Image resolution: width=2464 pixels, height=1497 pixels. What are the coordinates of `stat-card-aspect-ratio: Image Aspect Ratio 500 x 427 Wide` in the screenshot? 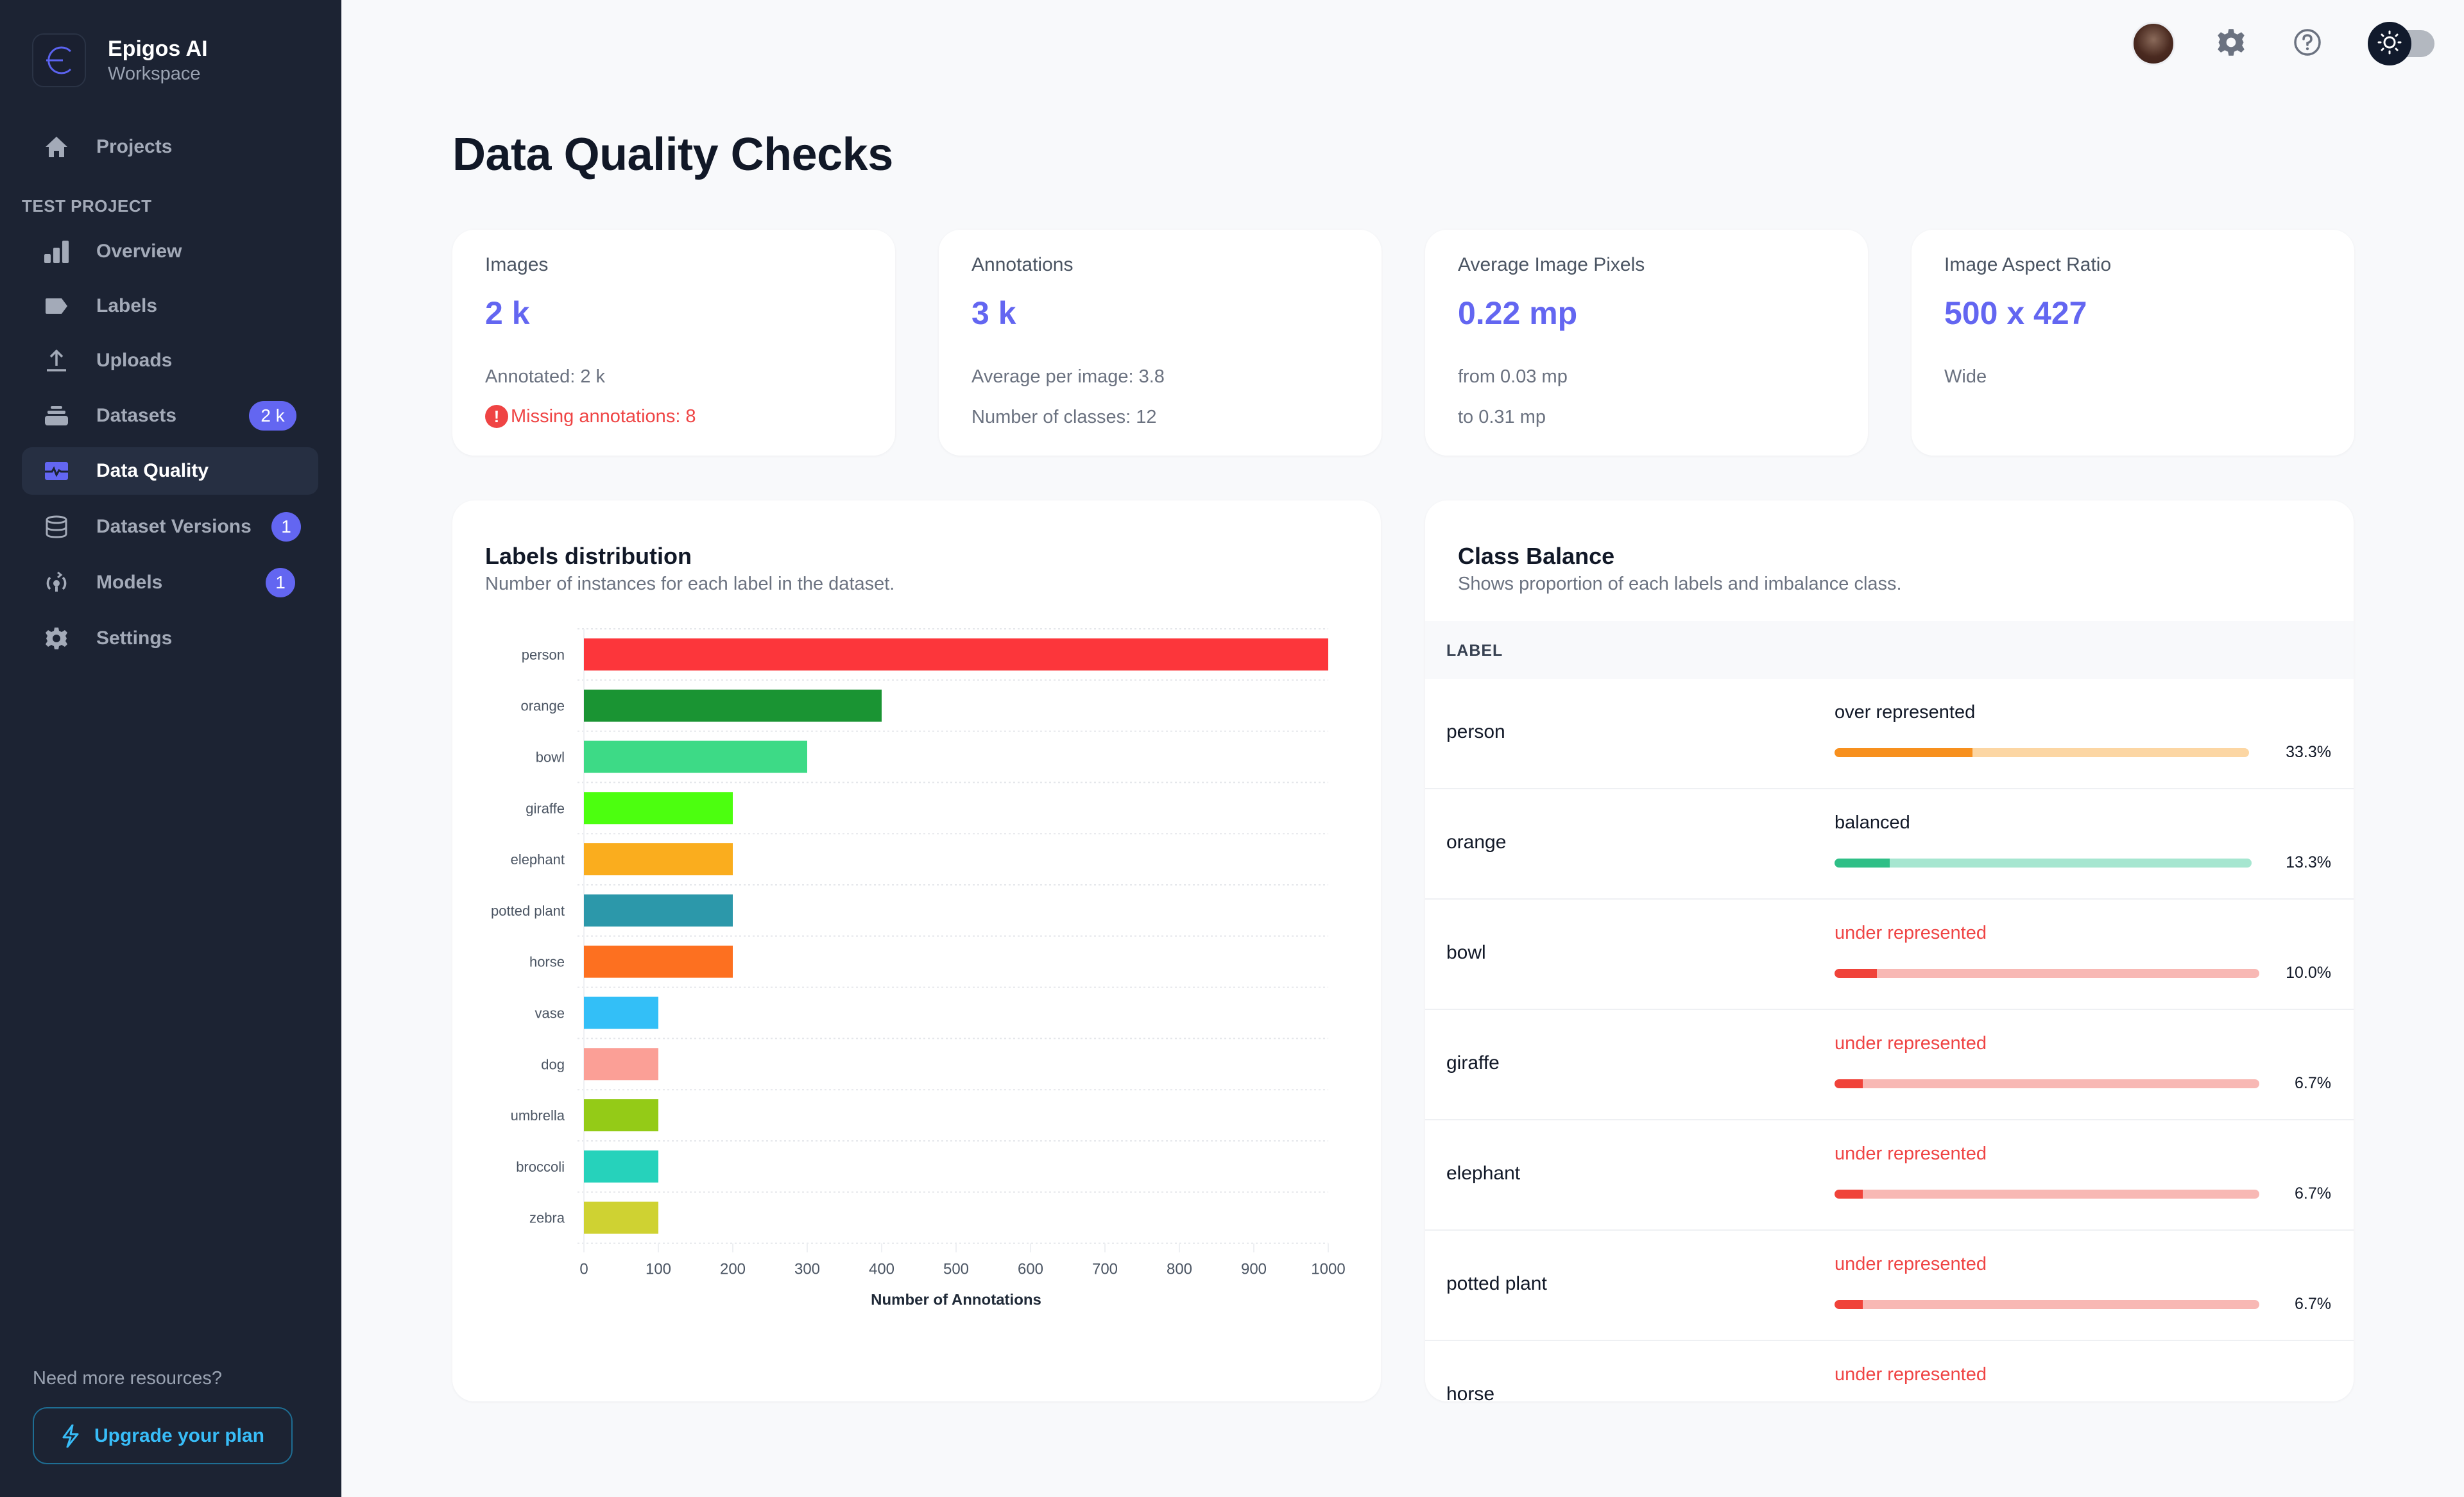 It's located at (2133, 343).